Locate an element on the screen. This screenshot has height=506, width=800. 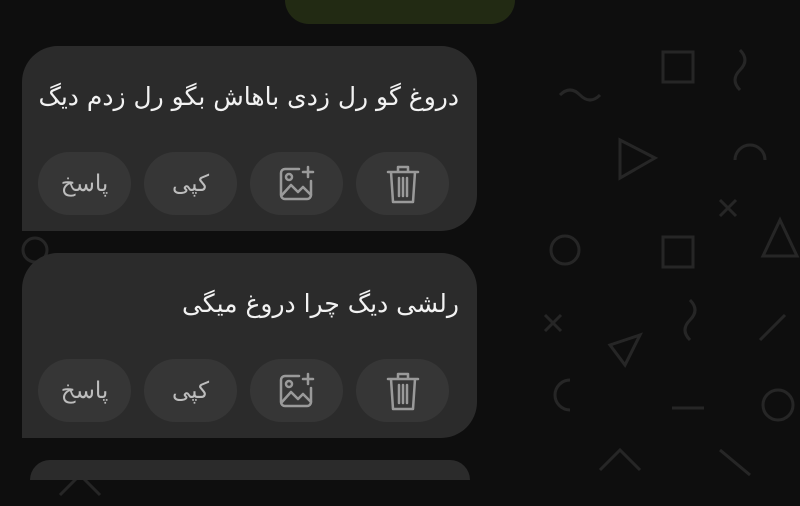
message-text: رلشی دیگ چرا دروغ میگی is located at coordinates (319, 304).